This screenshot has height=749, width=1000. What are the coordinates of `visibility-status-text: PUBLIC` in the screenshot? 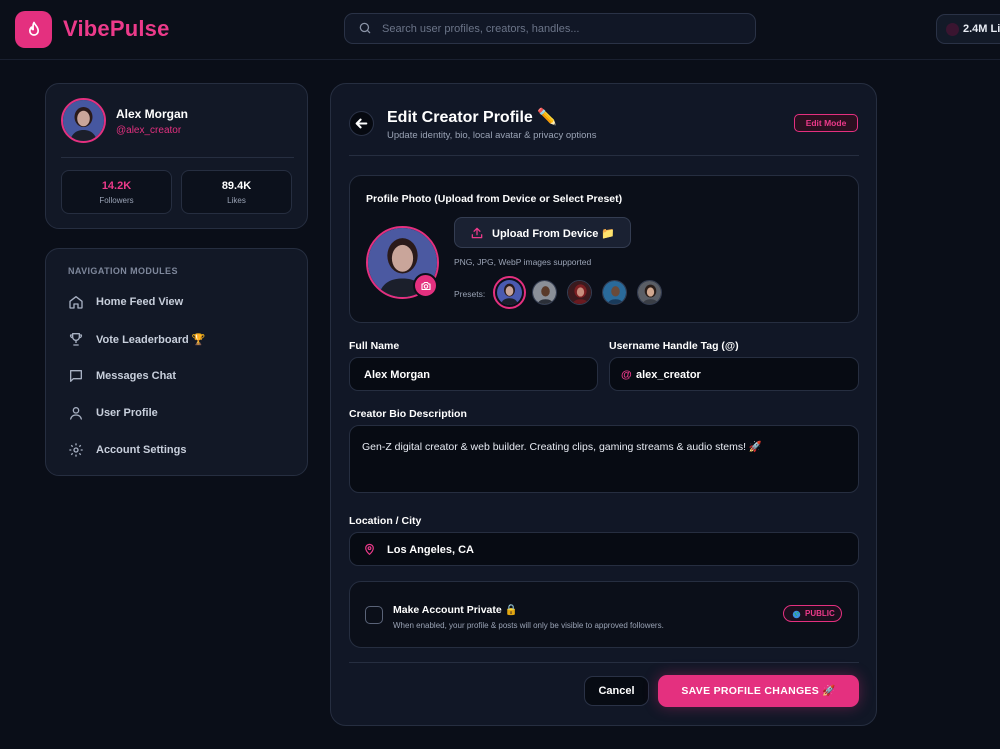 It's located at (820, 613).